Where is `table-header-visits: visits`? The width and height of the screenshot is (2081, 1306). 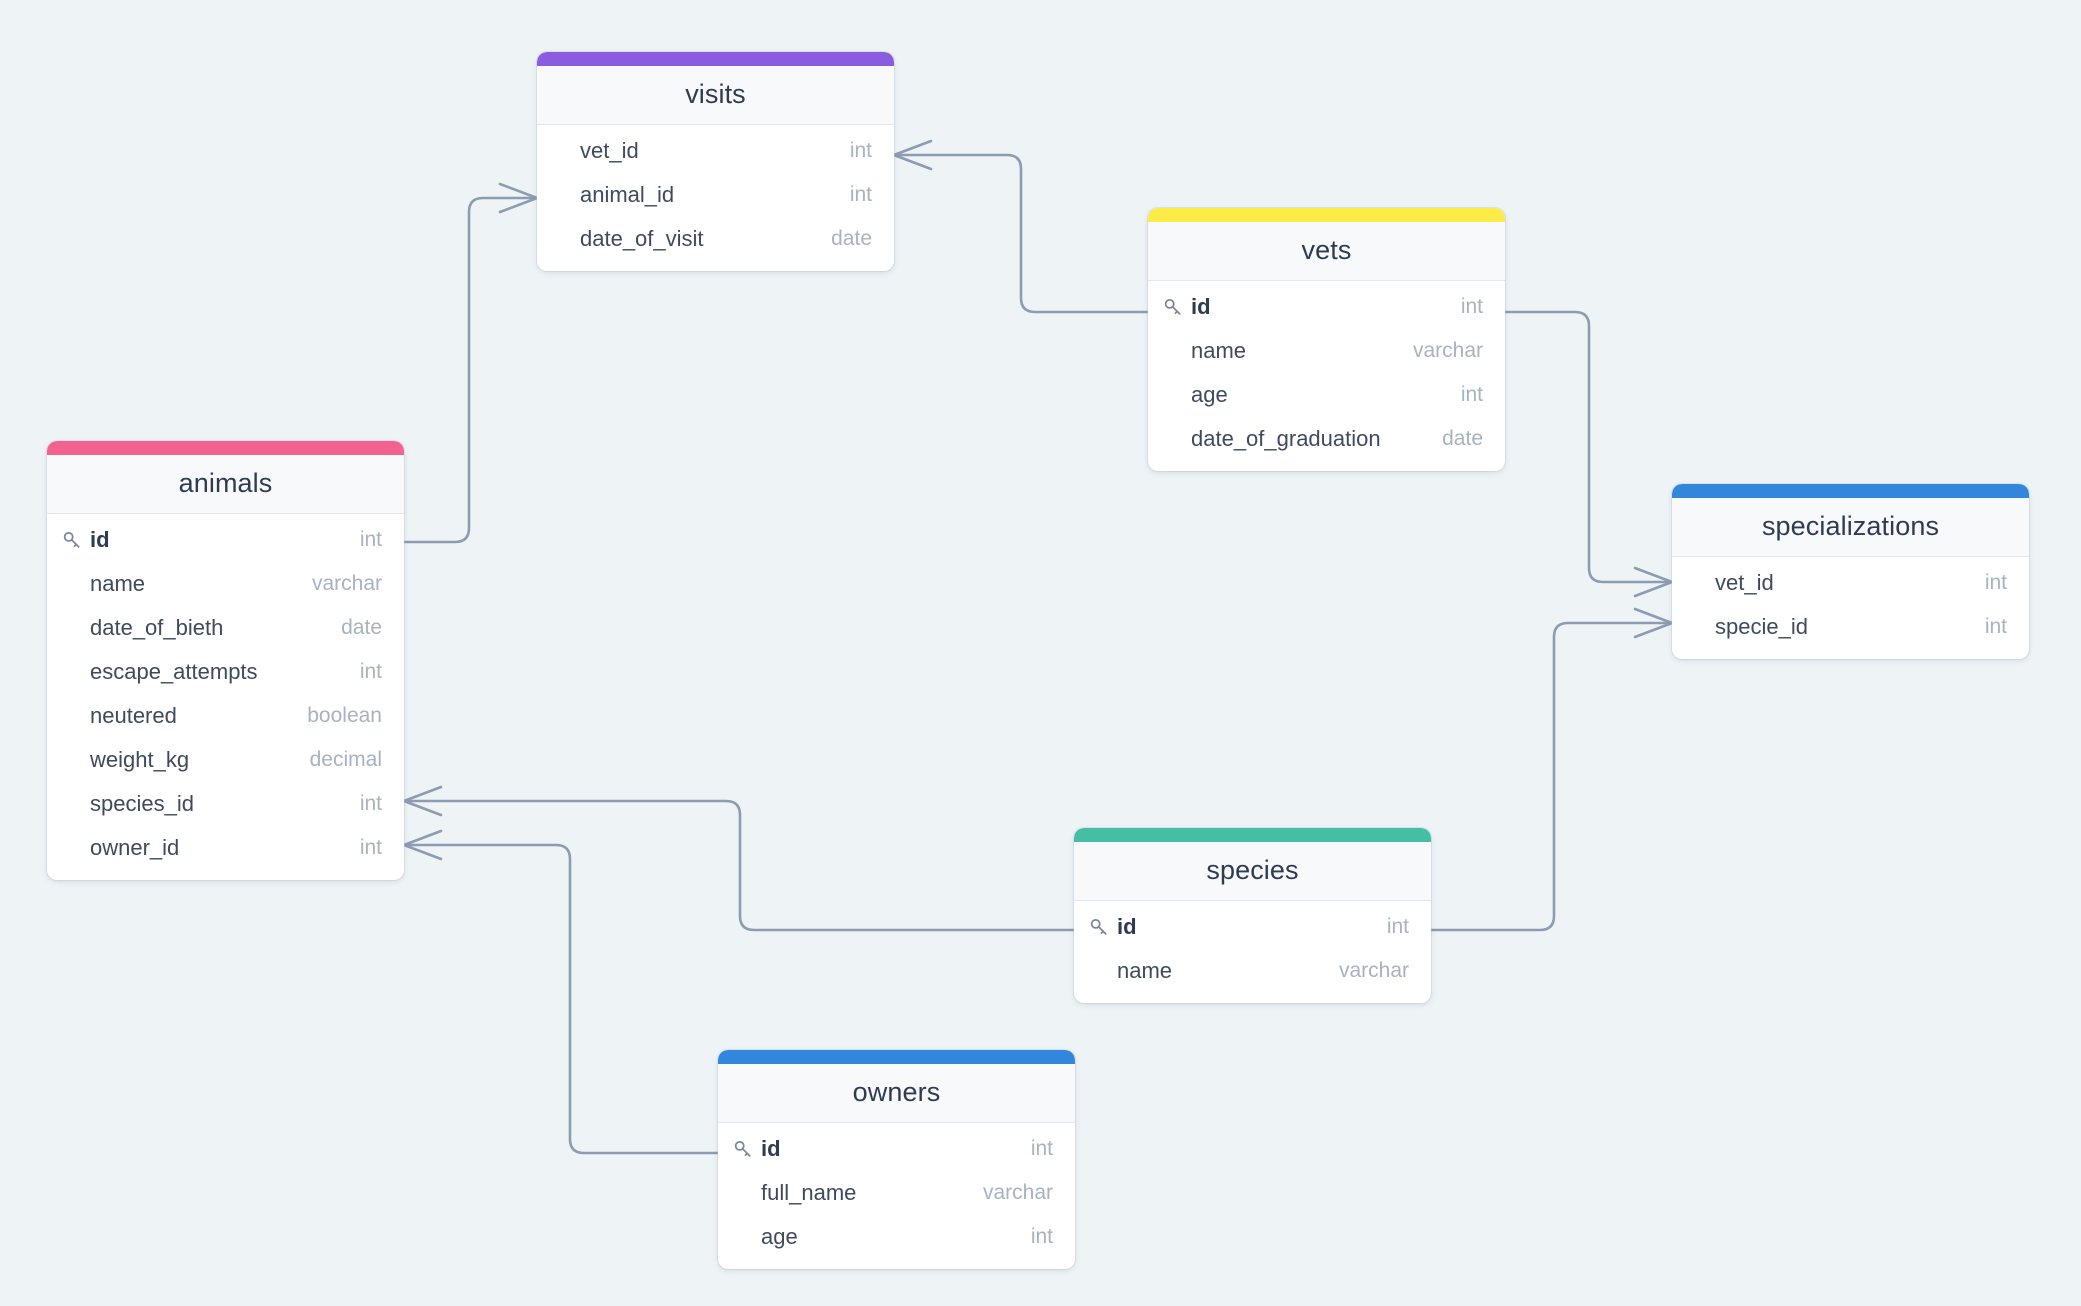 table-header-visits: visits is located at coordinates (715, 96).